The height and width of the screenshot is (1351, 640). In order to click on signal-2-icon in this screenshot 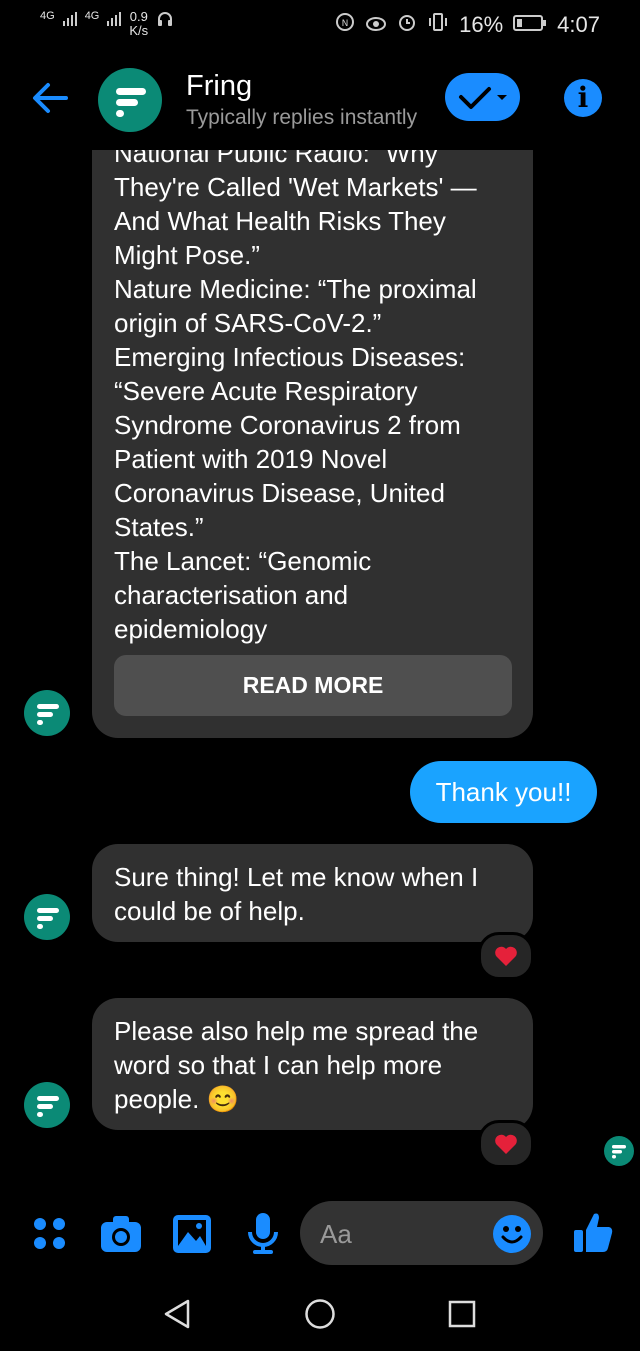, I will do `click(114, 18)`.